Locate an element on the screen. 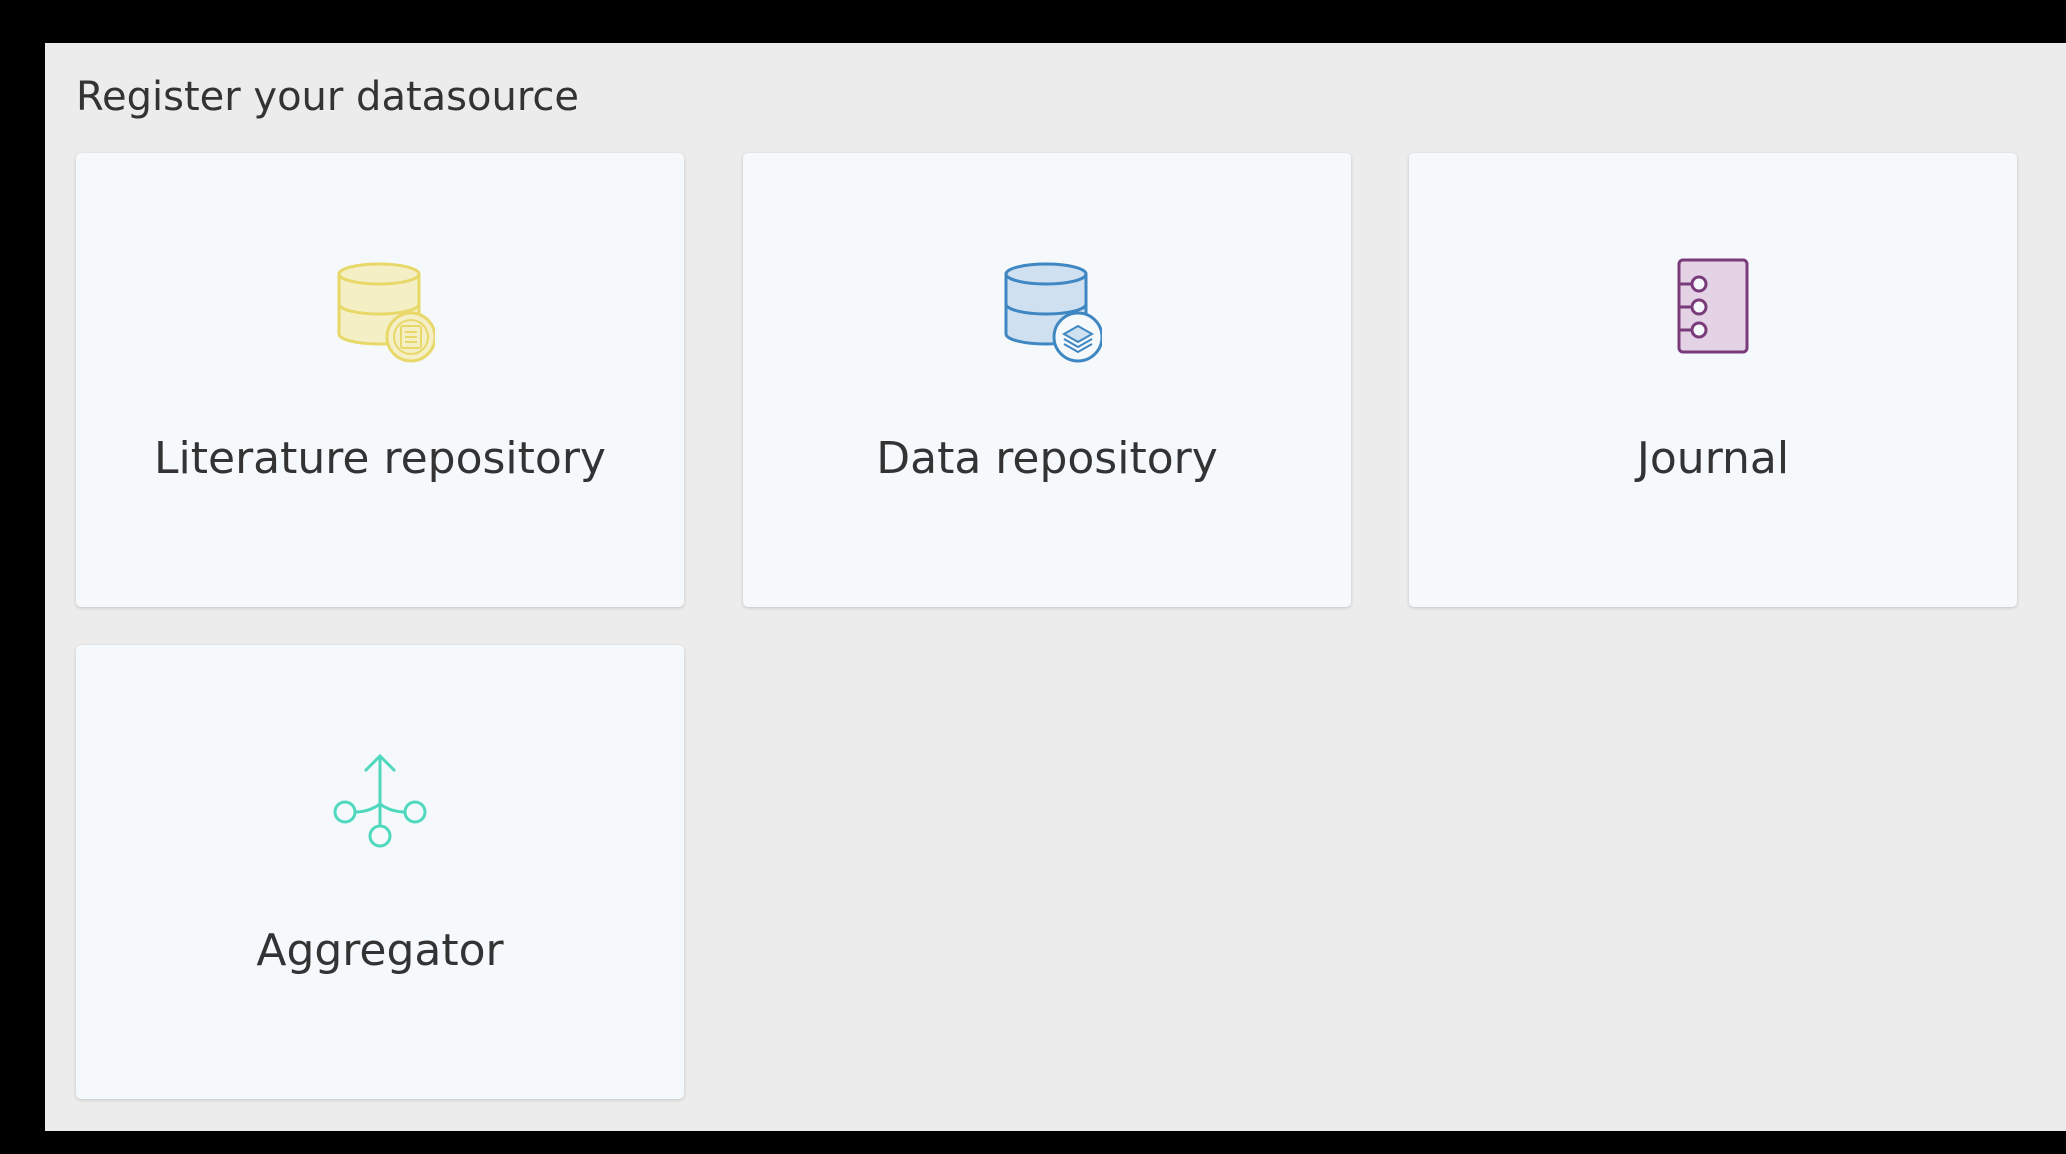 The image size is (2066, 1154). literature-database-icon is located at coordinates (380, 309).